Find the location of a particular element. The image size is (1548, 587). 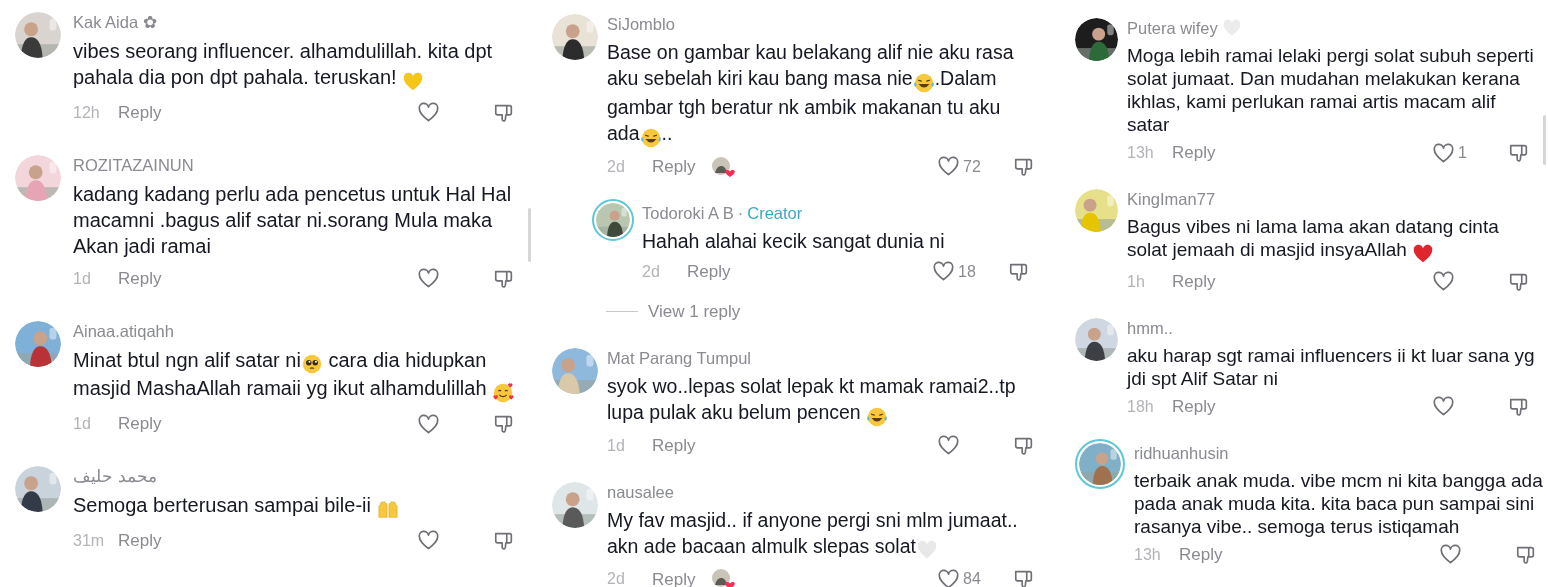

username: SiJomblo is located at coordinates (641, 24).